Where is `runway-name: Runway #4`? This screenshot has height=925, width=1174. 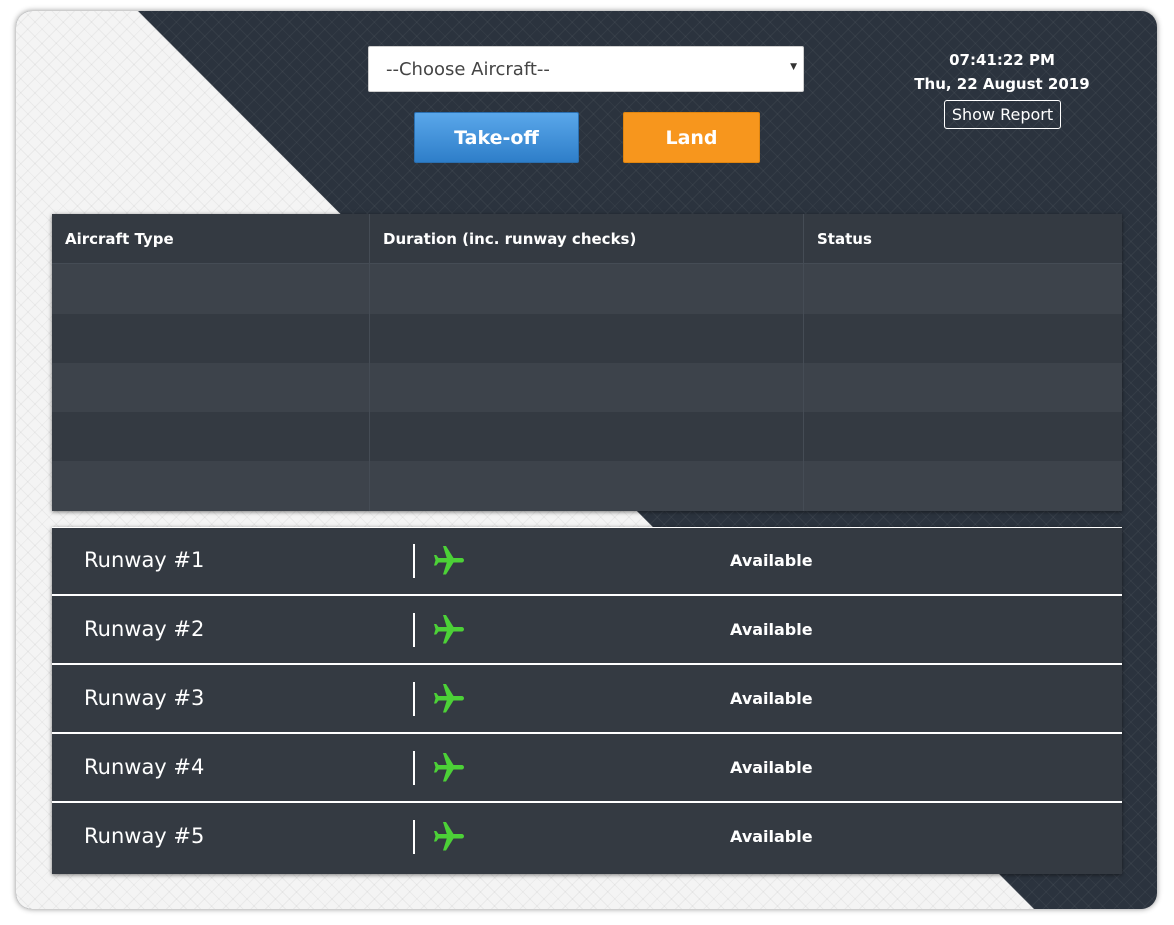 runway-name: Runway #4 is located at coordinates (144, 767).